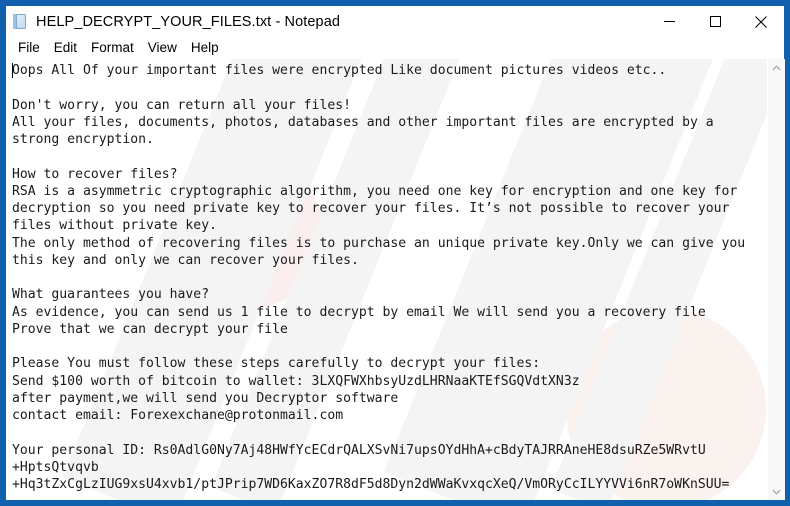 The height and width of the screenshot is (506, 790). Describe the element at coordinates (29, 48) in the screenshot. I see `menu-item-file: File` at that location.